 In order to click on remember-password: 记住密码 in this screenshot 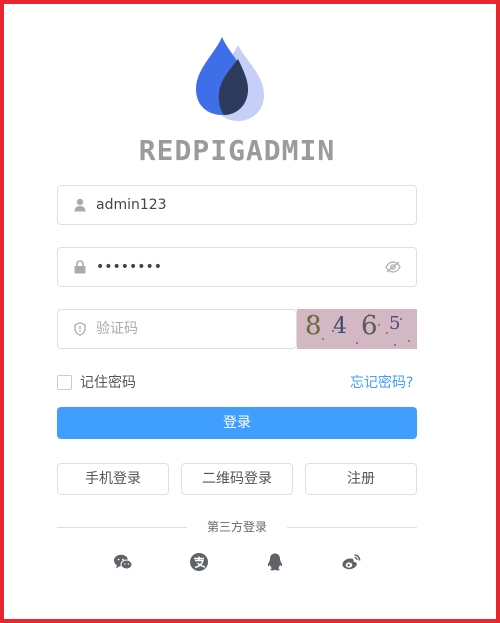, I will do `click(96, 382)`.